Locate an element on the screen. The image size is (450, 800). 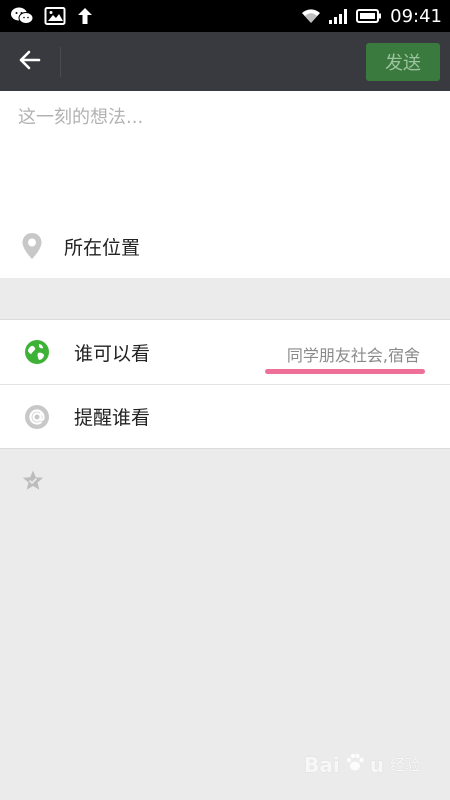
remind-who-label: 提醒谁看 is located at coordinates (112, 418).